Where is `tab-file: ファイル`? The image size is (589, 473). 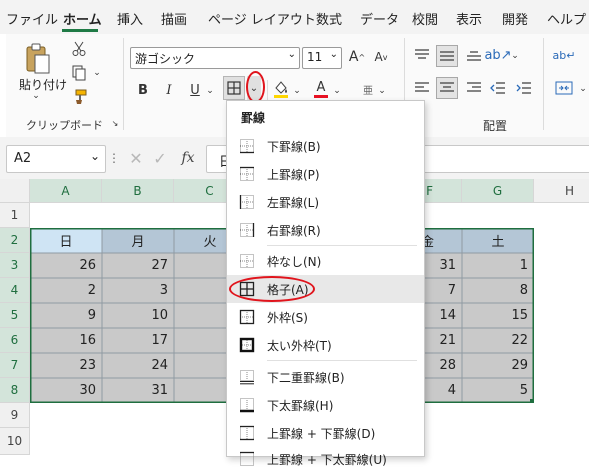
tab-file: ファイル is located at coordinates (32, 18).